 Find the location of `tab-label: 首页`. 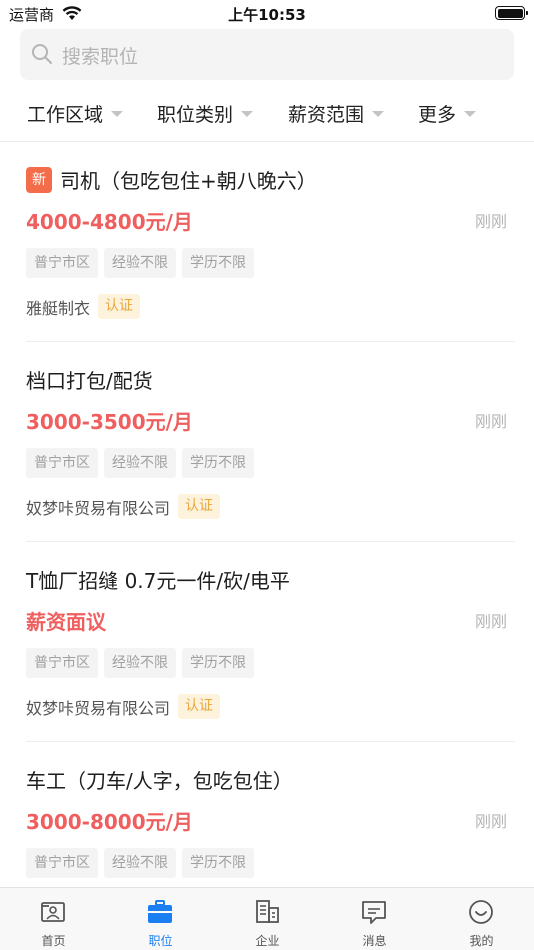

tab-label: 首页 is located at coordinates (53, 941).